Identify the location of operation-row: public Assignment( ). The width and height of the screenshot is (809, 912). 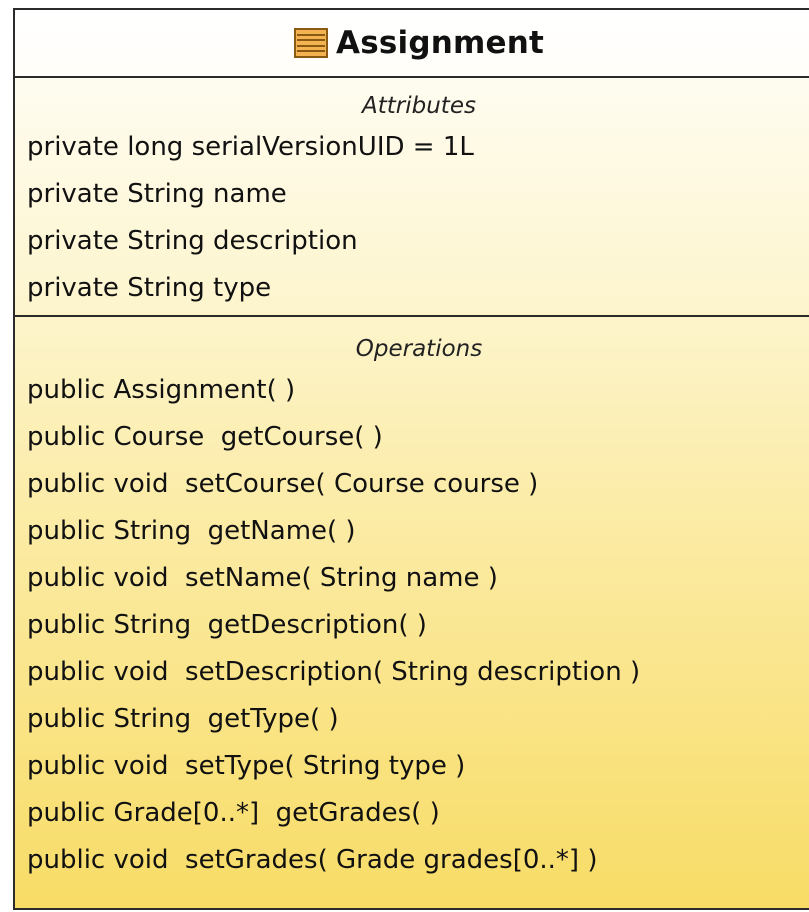
(161, 390).